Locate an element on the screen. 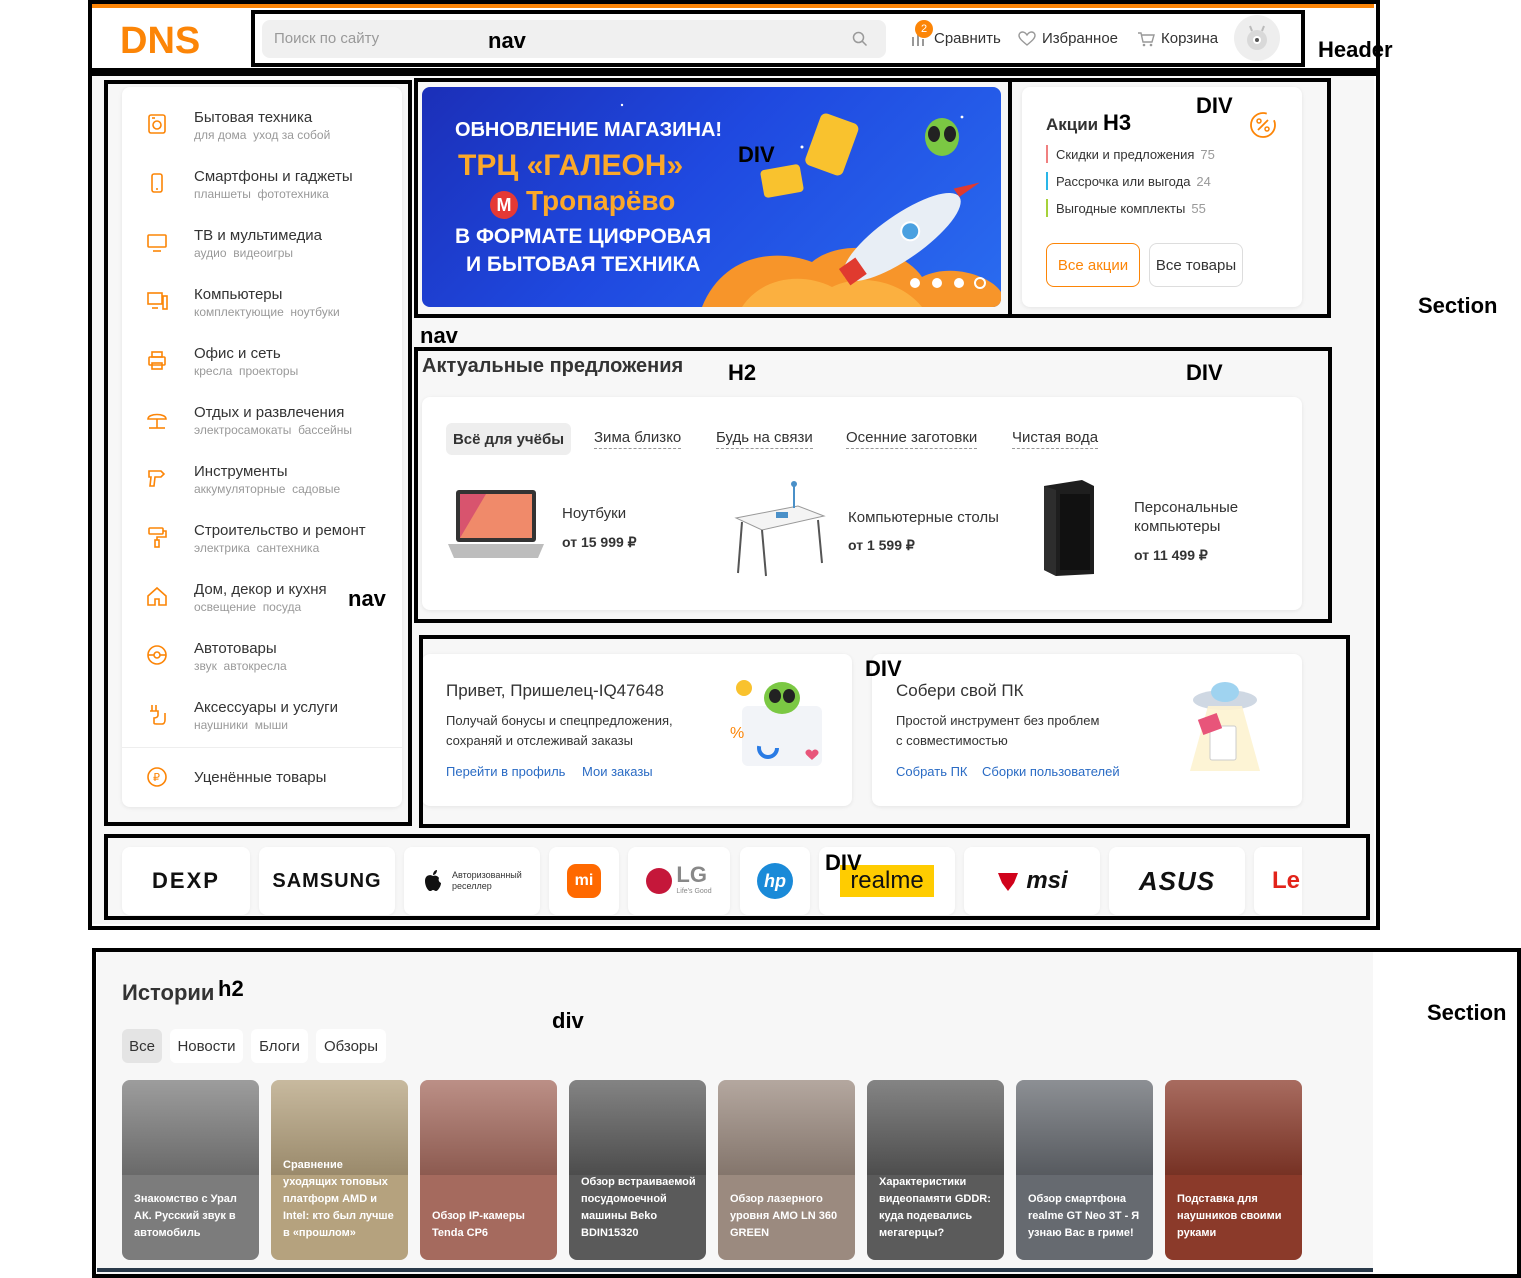 The image size is (1521, 1278). catalog-sub-link: звук is located at coordinates (205, 666).